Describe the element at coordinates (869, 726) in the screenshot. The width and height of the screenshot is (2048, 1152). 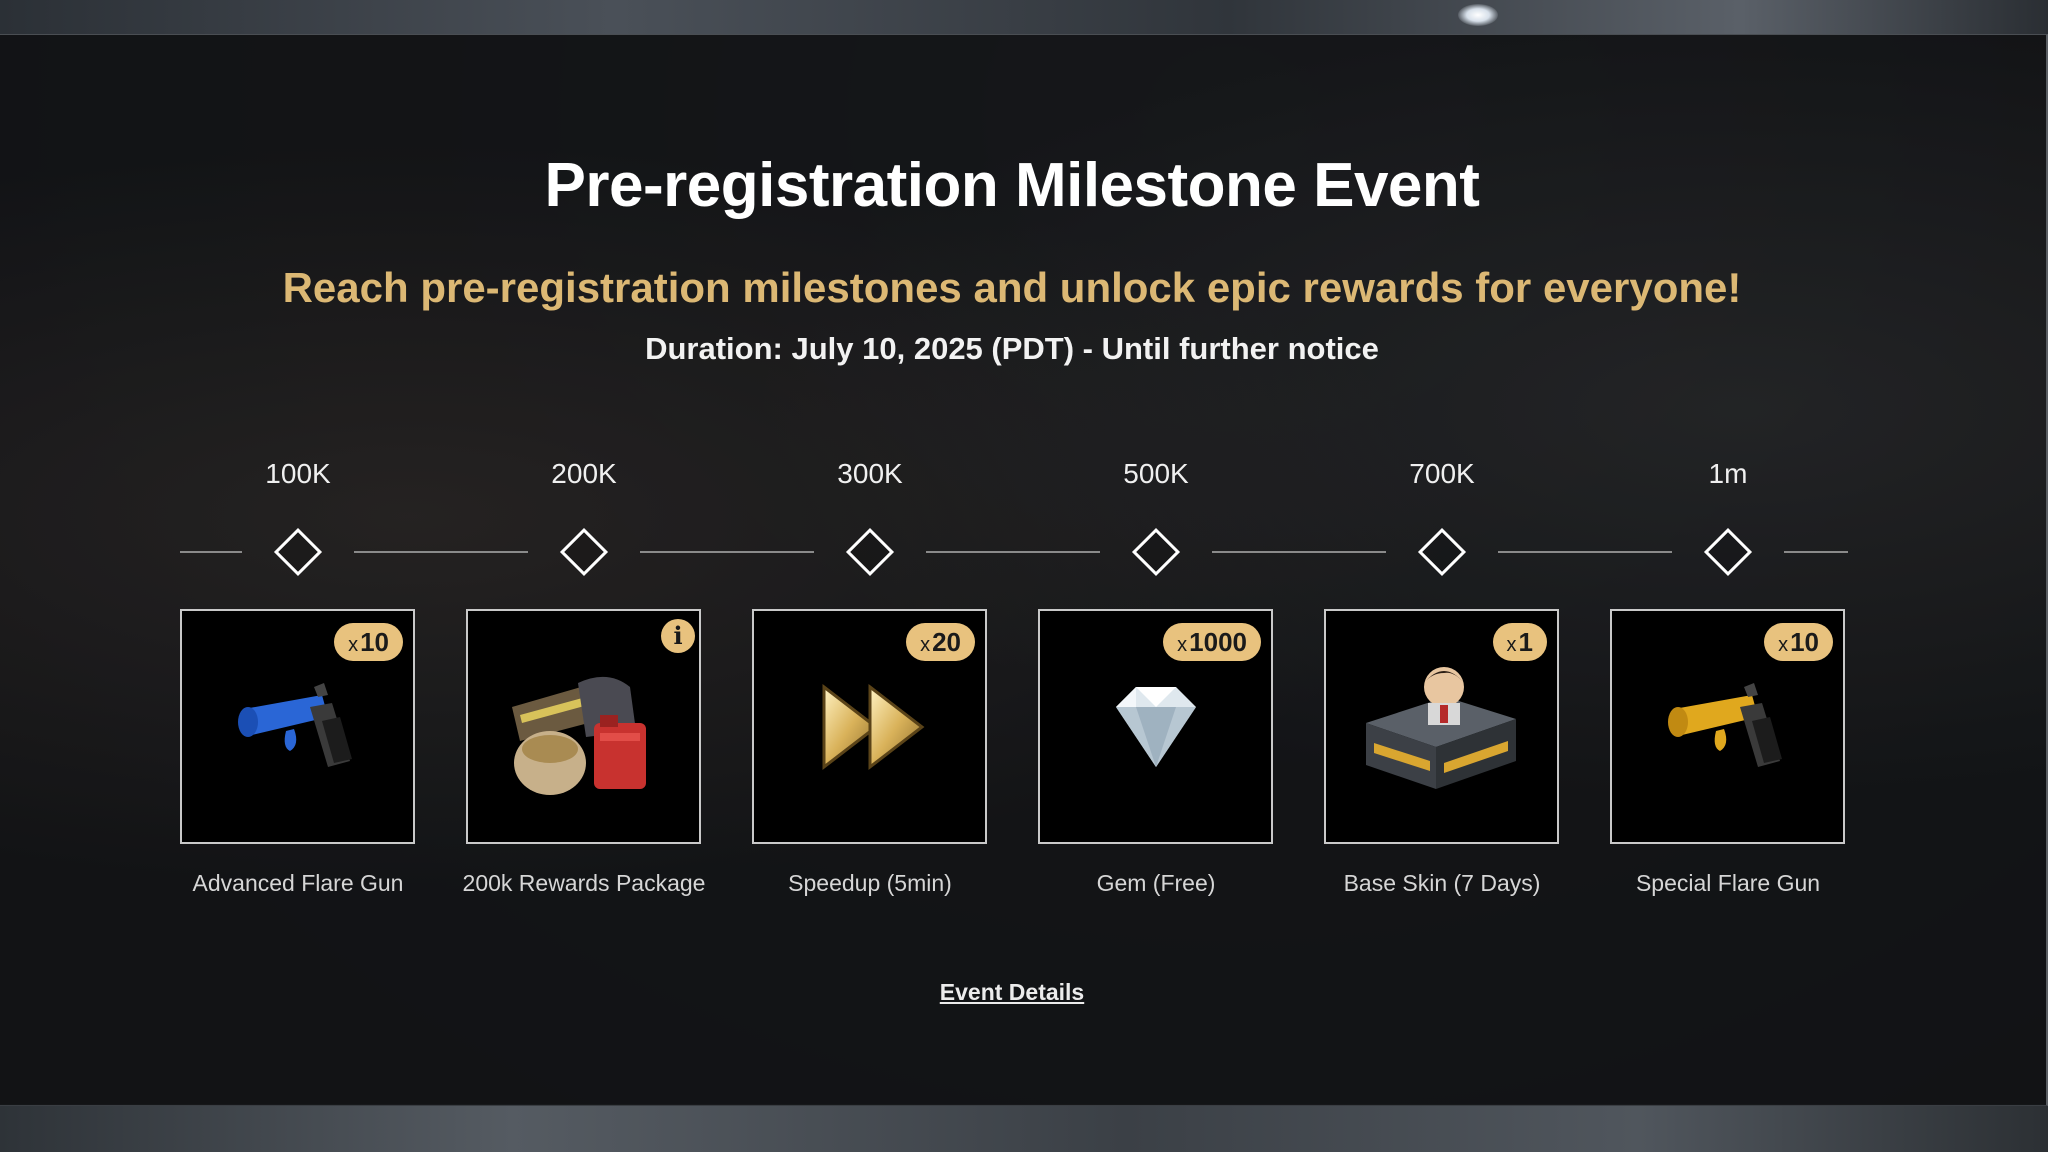
I see `reward-card-speedup: x20` at that location.